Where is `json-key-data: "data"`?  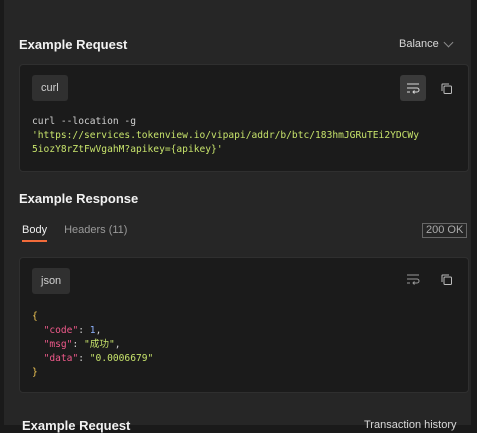 json-key-data: "data" is located at coordinates (61, 358).